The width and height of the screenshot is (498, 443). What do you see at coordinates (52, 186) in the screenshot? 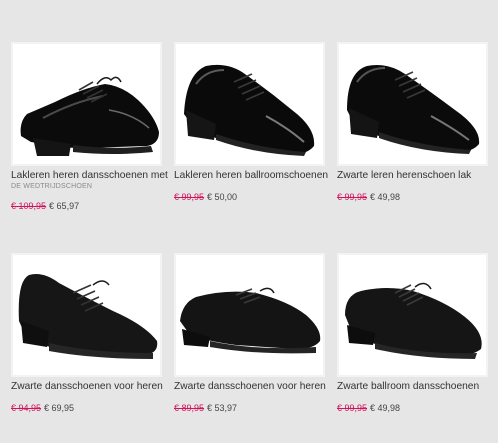
I see `product-subtitle: DE WEDTRIJDSCHOEN` at bounding box center [52, 186].